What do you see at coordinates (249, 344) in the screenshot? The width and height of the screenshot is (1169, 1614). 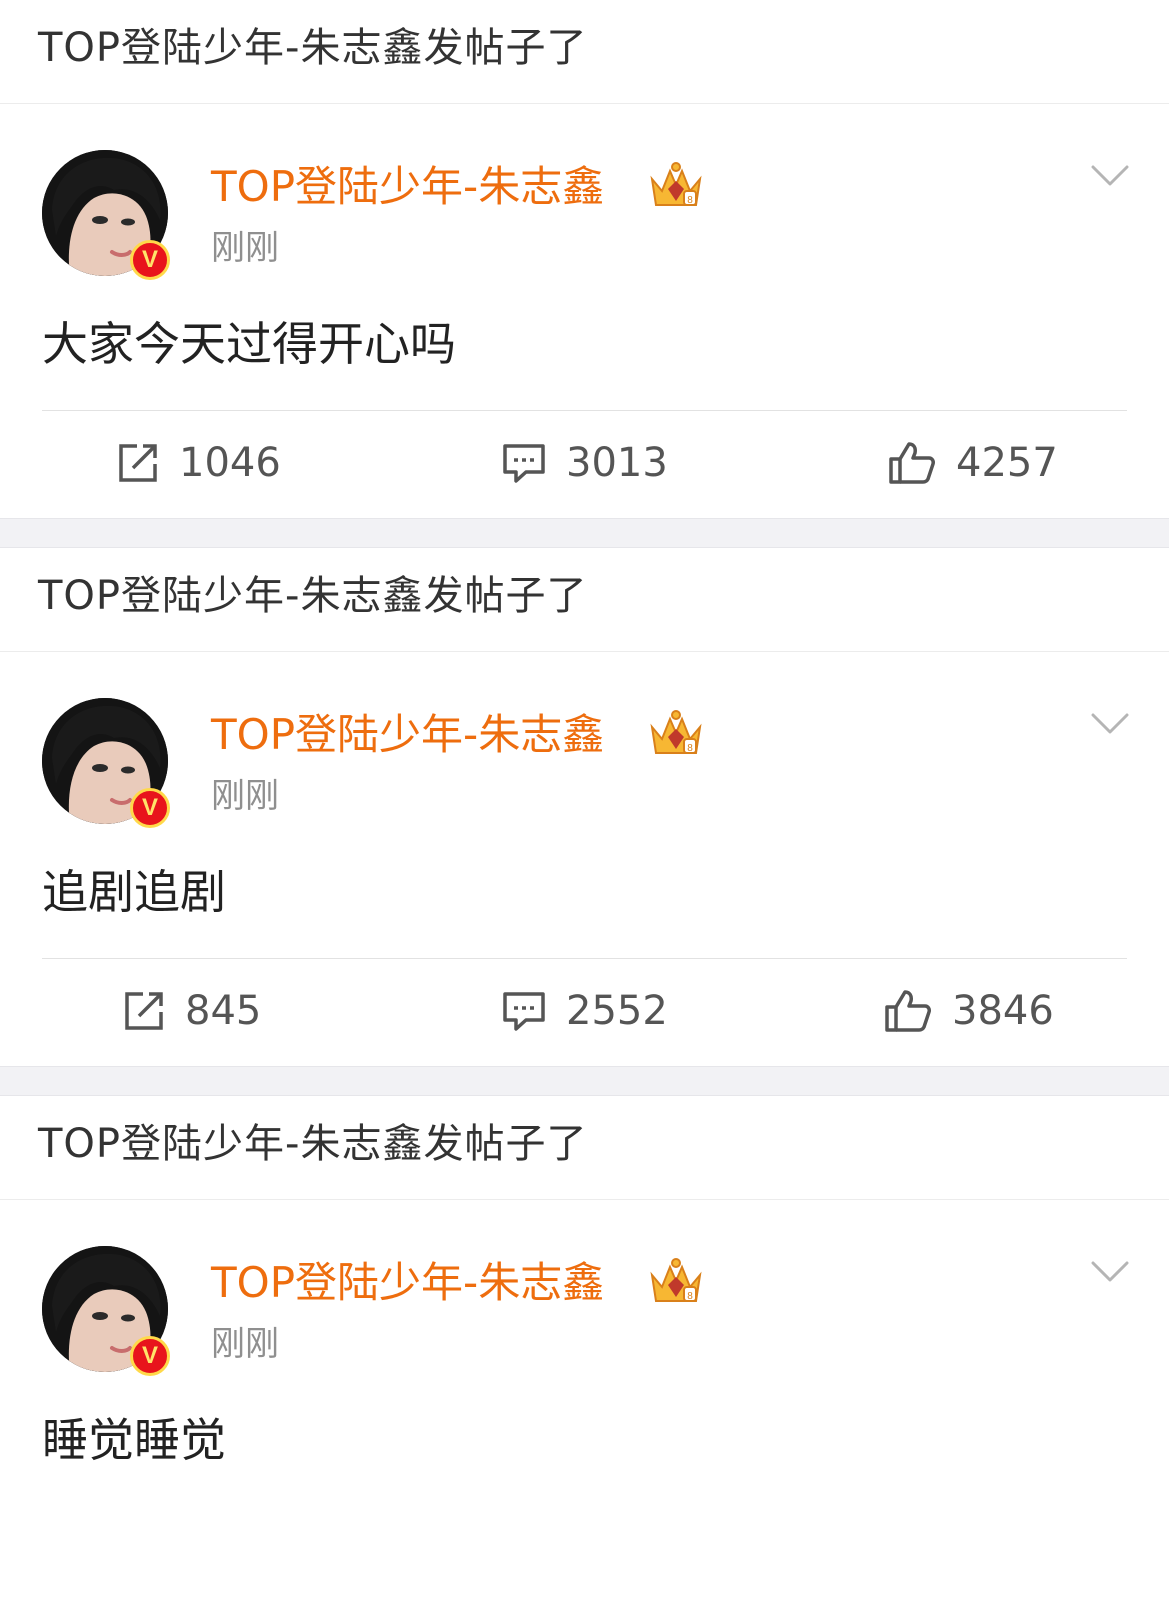 I see `post-content: 大家今天过得开心吗` at bounding box center [249, 344].